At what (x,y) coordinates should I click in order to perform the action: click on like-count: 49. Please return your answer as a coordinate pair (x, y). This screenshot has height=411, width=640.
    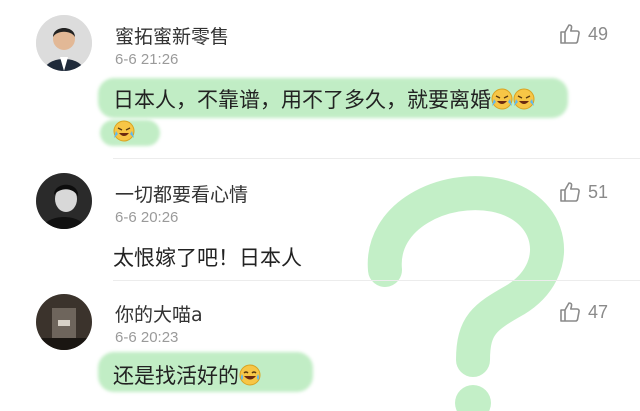
    Looking at the image, I should click on (598, 33).